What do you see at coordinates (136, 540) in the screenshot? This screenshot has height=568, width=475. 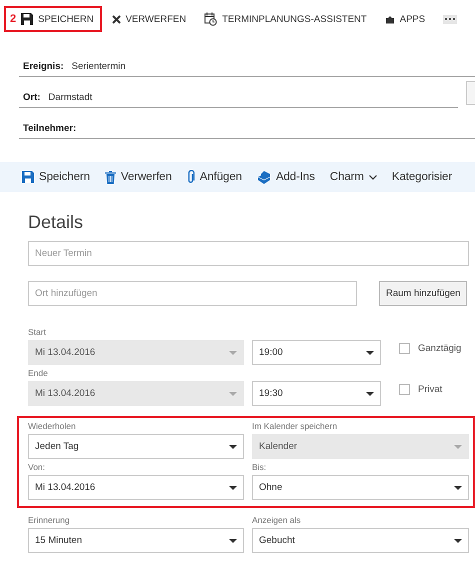 I see `dropdown-field: 15 Minuten` at bounding box center [136, 540].